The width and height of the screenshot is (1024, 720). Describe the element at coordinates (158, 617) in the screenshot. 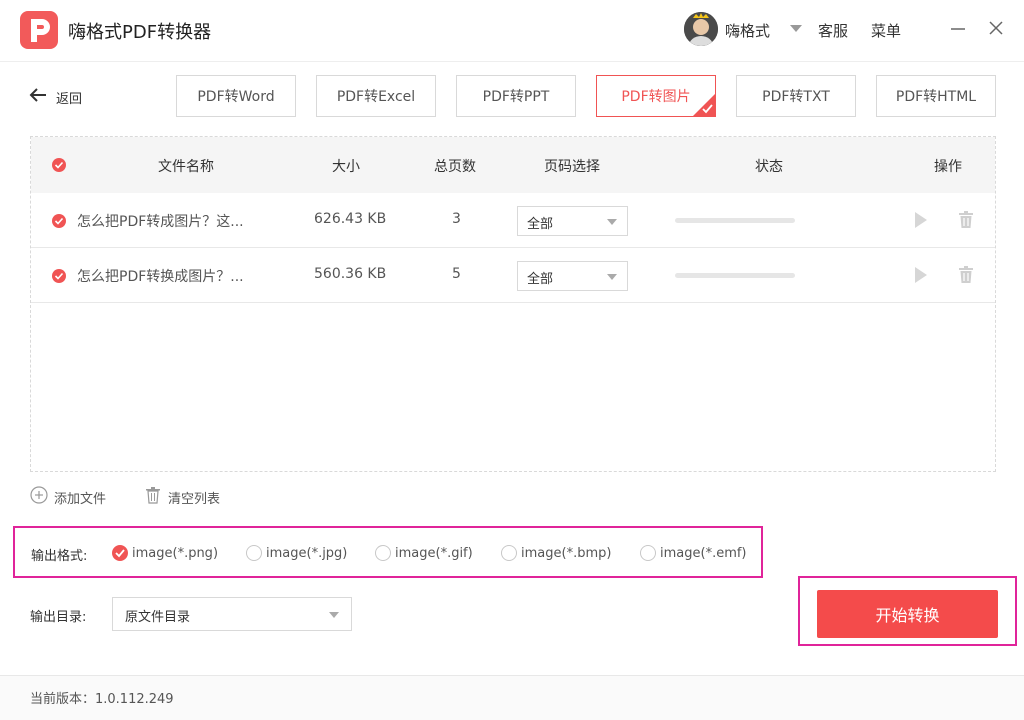

I see `output-dir-value: 原文件目录` at that location.